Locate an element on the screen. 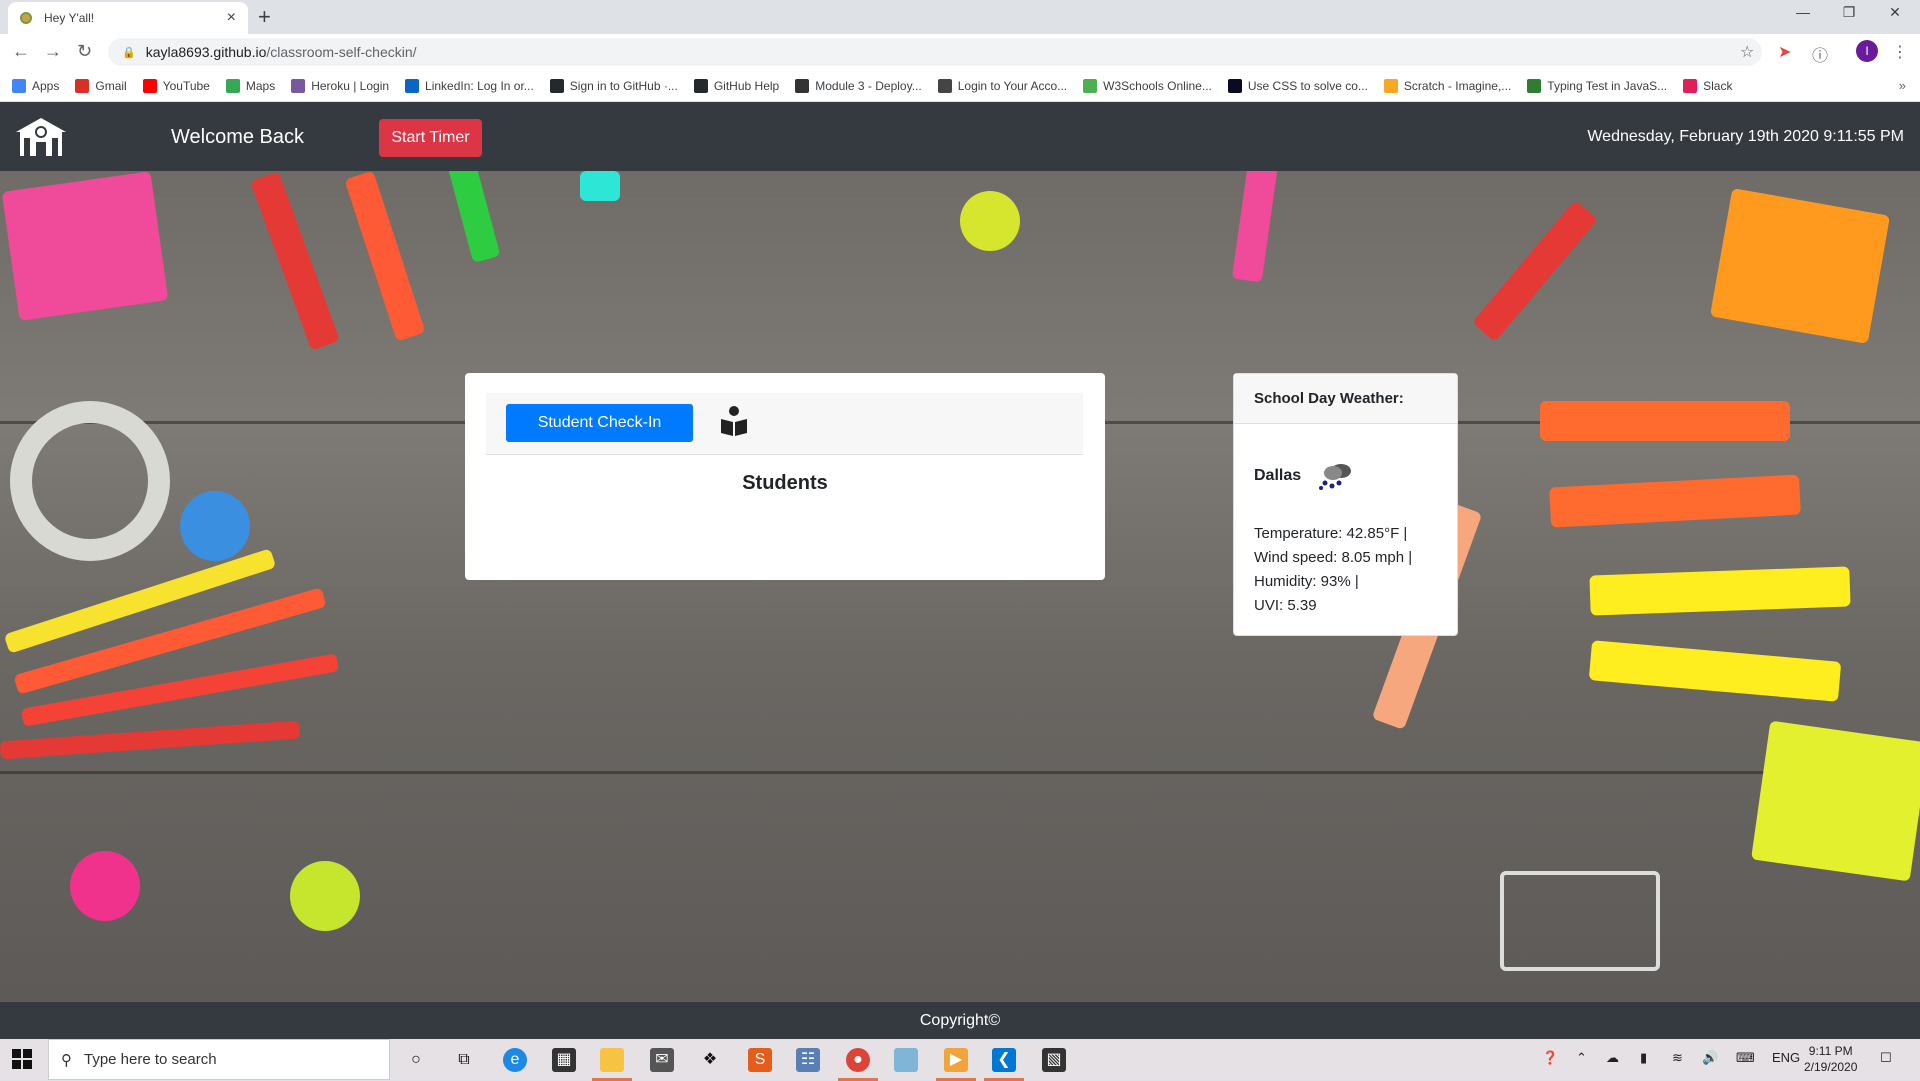 Image resolution: width=1920 pixels, height=1081 pixels. checkin-card-header: Student Check-In is located at coordinates (784, 424).